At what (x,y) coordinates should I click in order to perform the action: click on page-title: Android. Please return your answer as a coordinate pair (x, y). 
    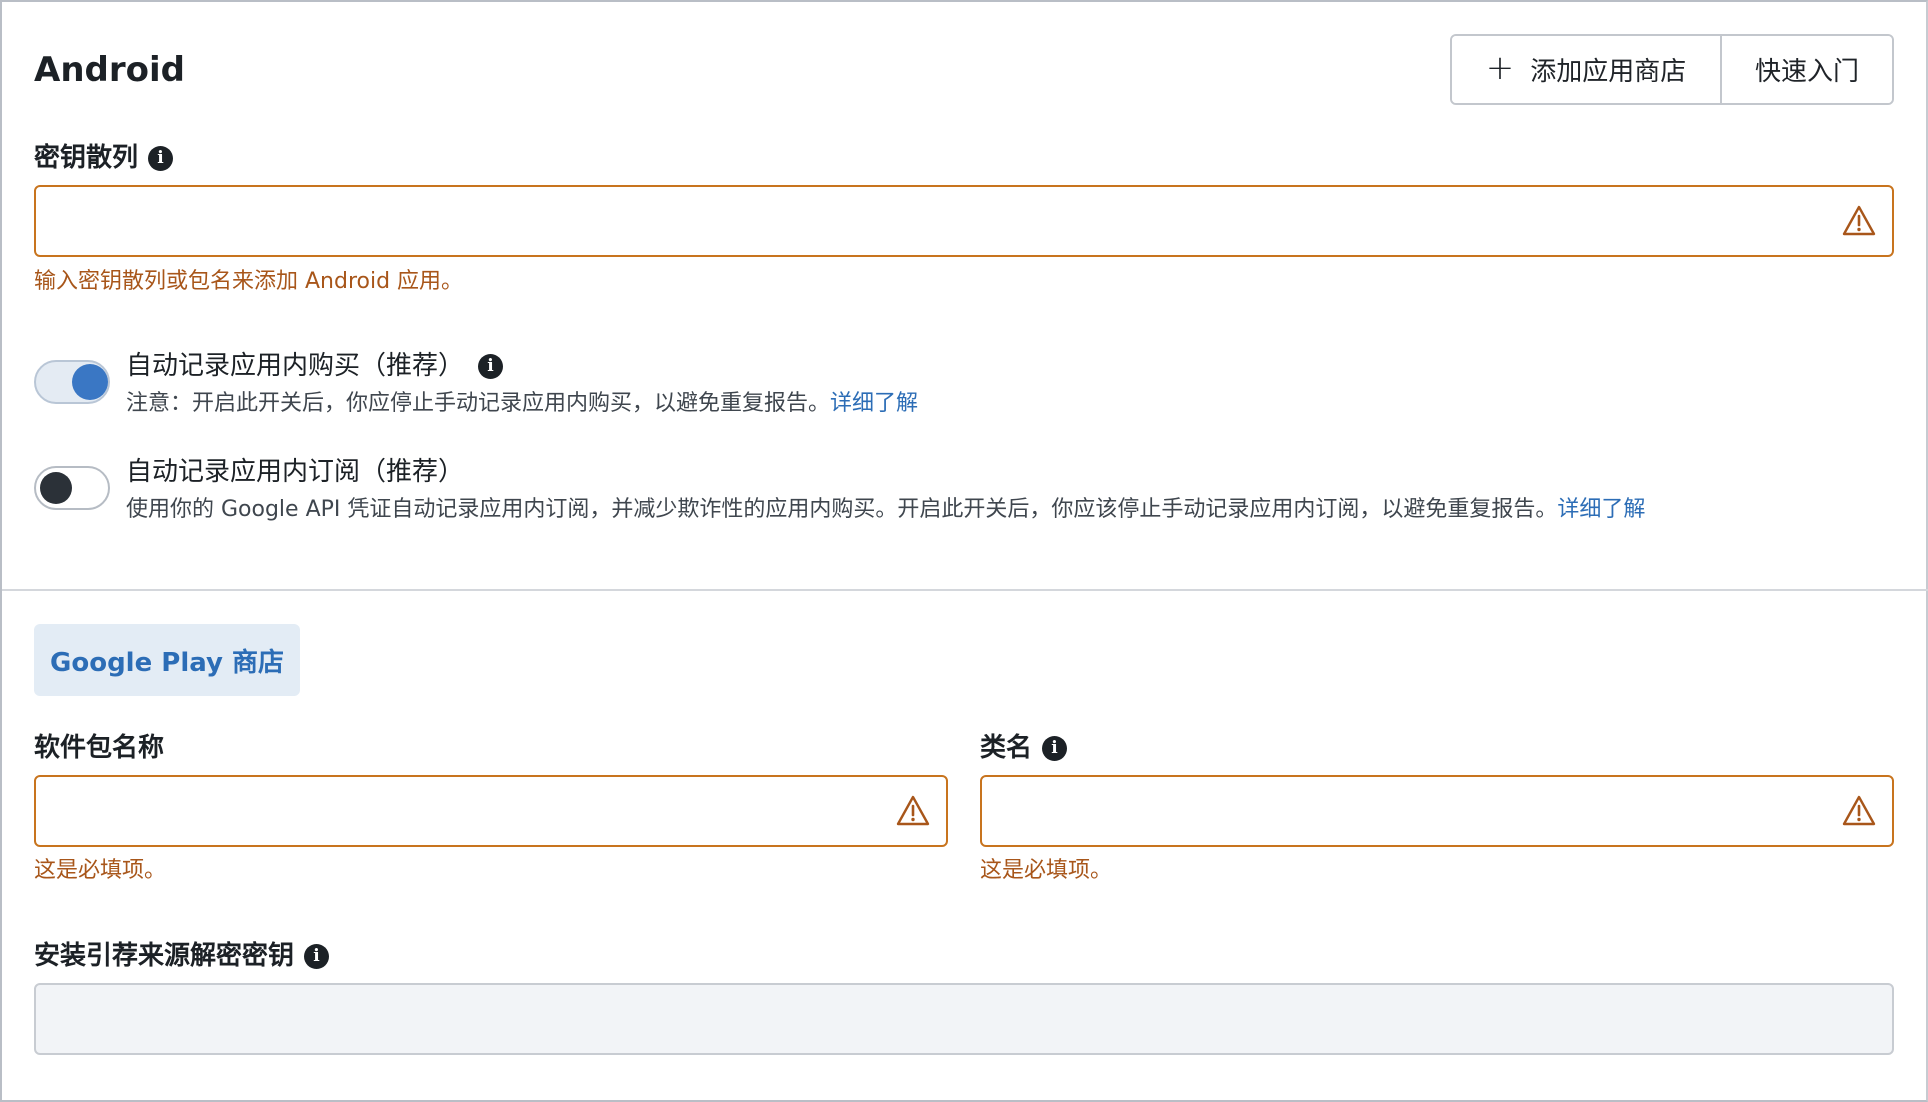
    Looking at the image, I should click on (109, 70).